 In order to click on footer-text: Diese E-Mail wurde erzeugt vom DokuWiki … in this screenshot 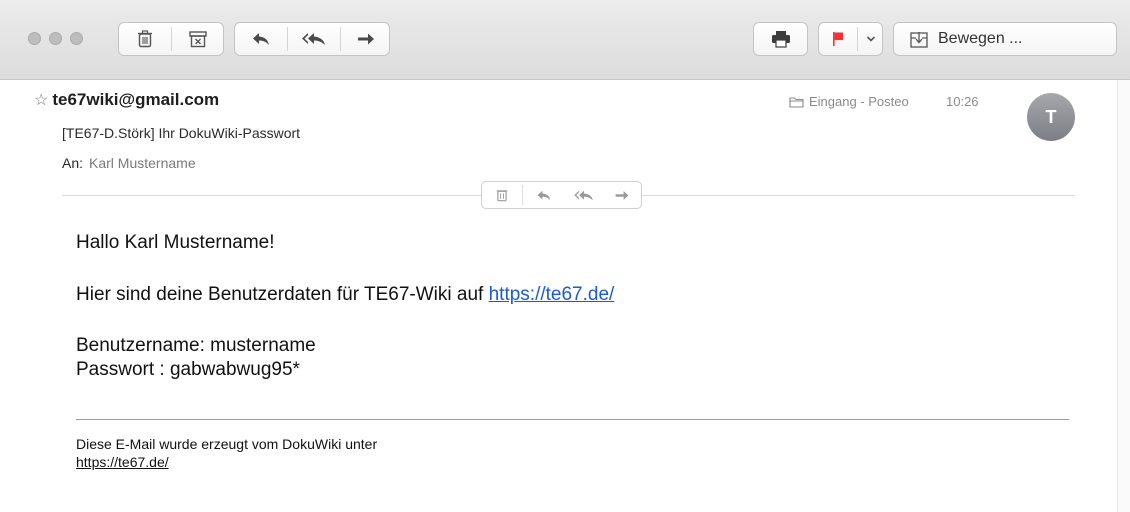, I will do `click(227, 444)`.